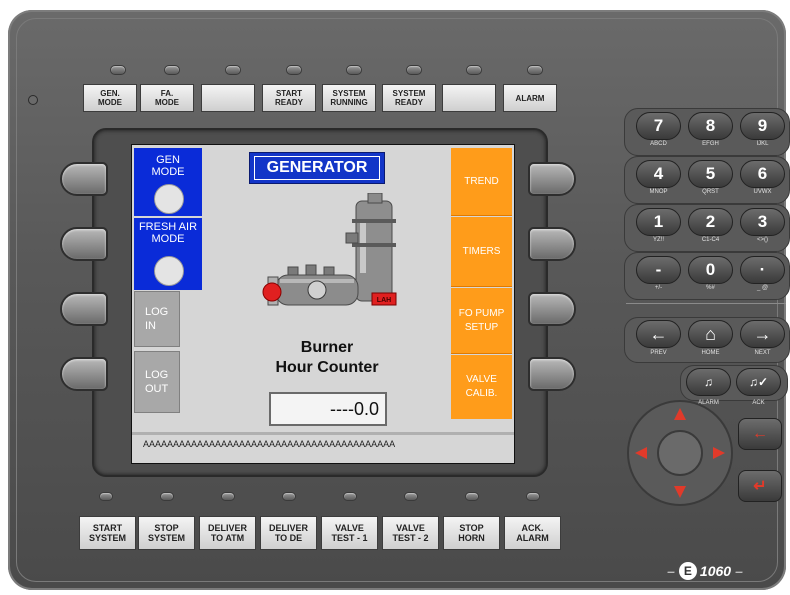  I want to click on gen-mode-indicator, so click(169, 199).